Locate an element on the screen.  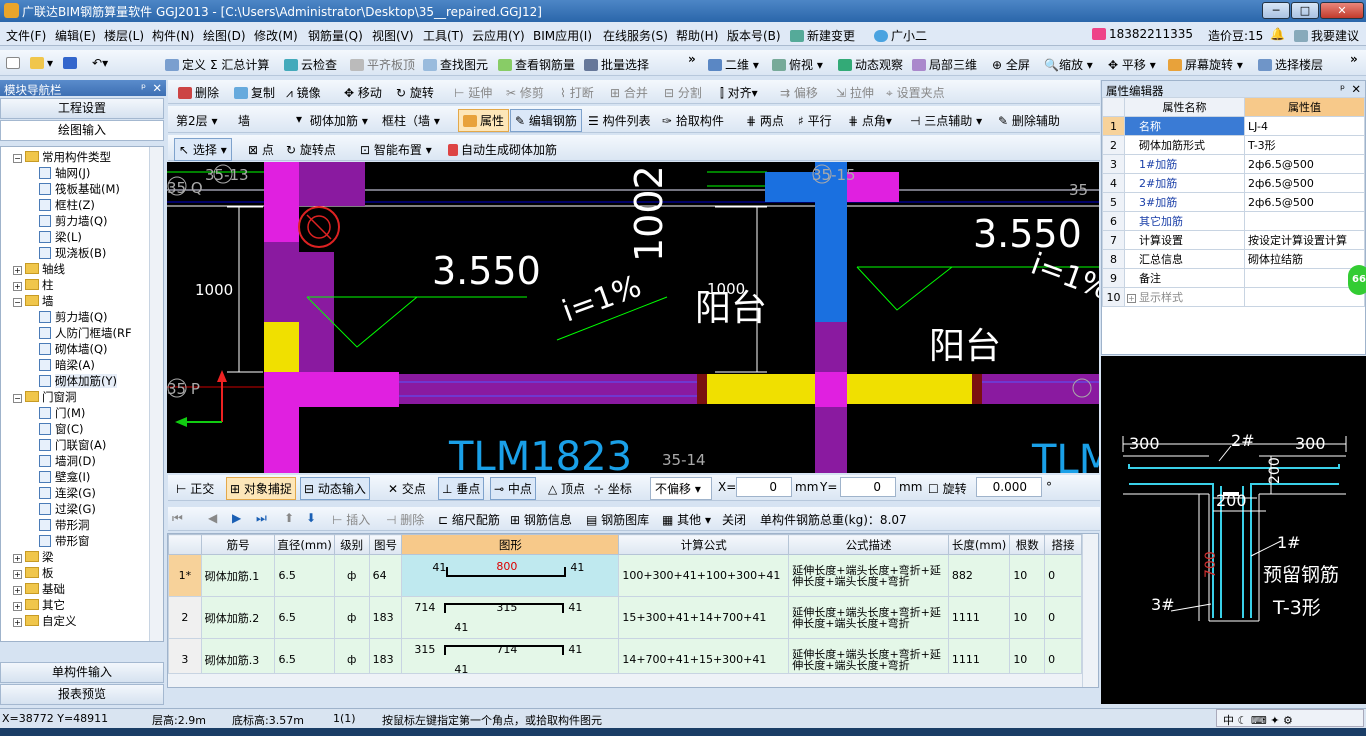
col-header: 长度(mm) is located at coordinates (979, 544).